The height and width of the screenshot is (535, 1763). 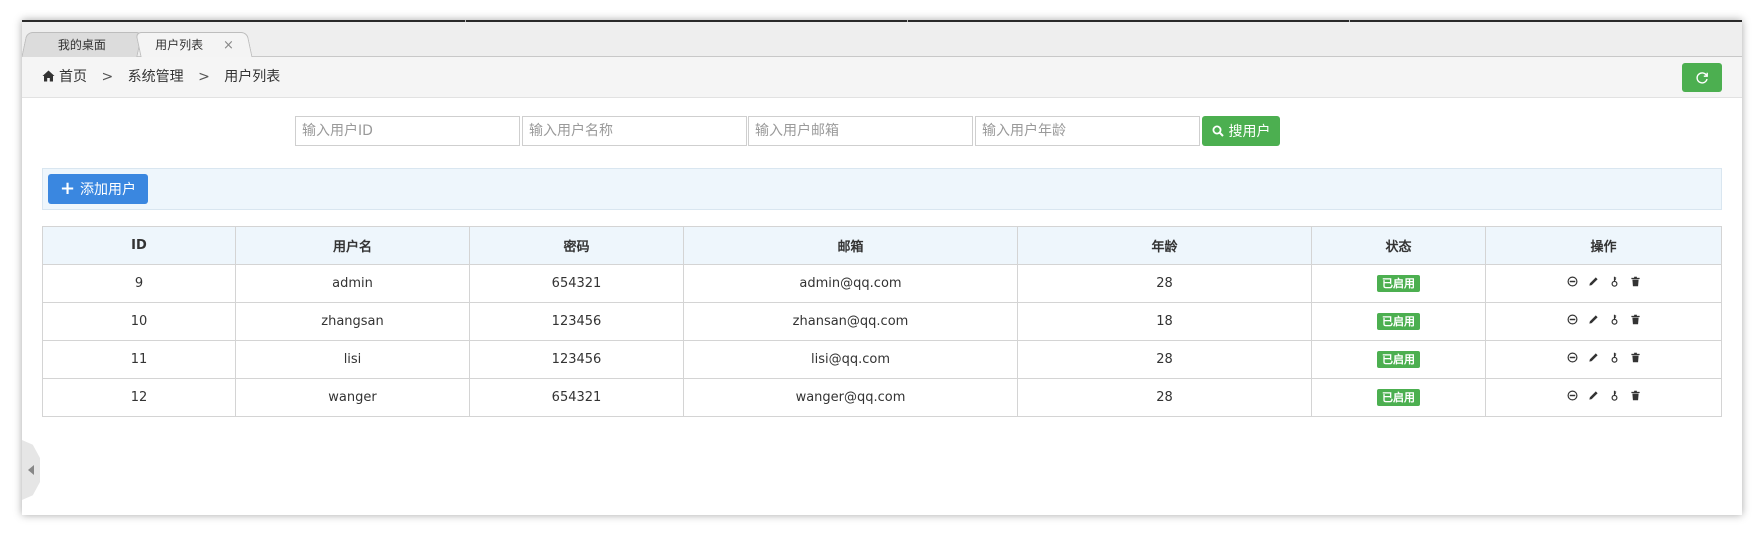 I want to click on home-icon, so click(x=48, y=76).